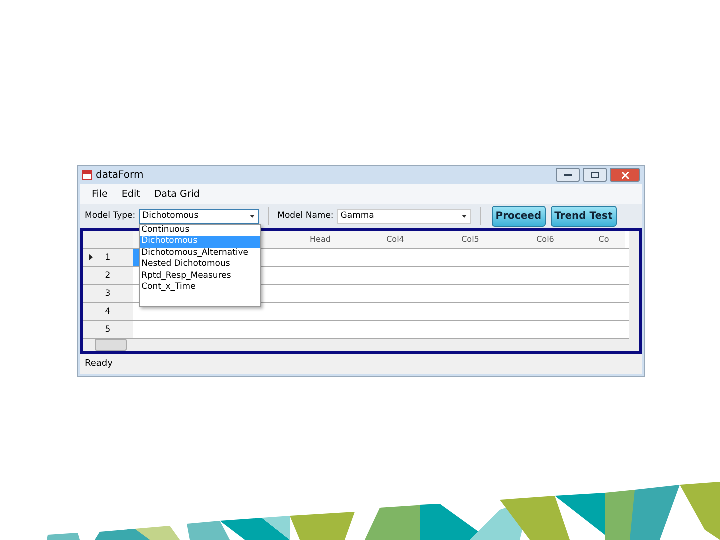  Describe the element at coordinates (200, 264) in the screenshot. I see `dropdown-option: Nested Dichotomous` at that location.